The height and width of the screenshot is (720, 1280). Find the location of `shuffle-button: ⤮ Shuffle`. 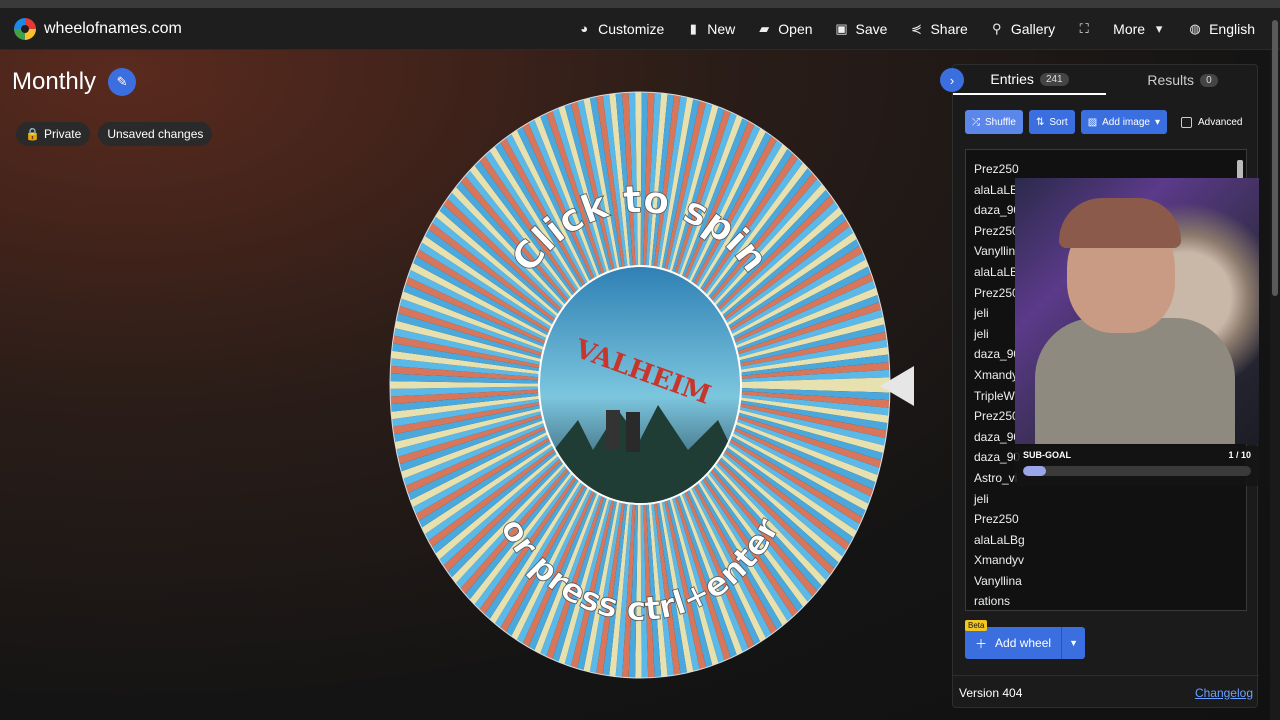

shuffle-button: ⤮ Shuffle is located at coordinates (994, 122).